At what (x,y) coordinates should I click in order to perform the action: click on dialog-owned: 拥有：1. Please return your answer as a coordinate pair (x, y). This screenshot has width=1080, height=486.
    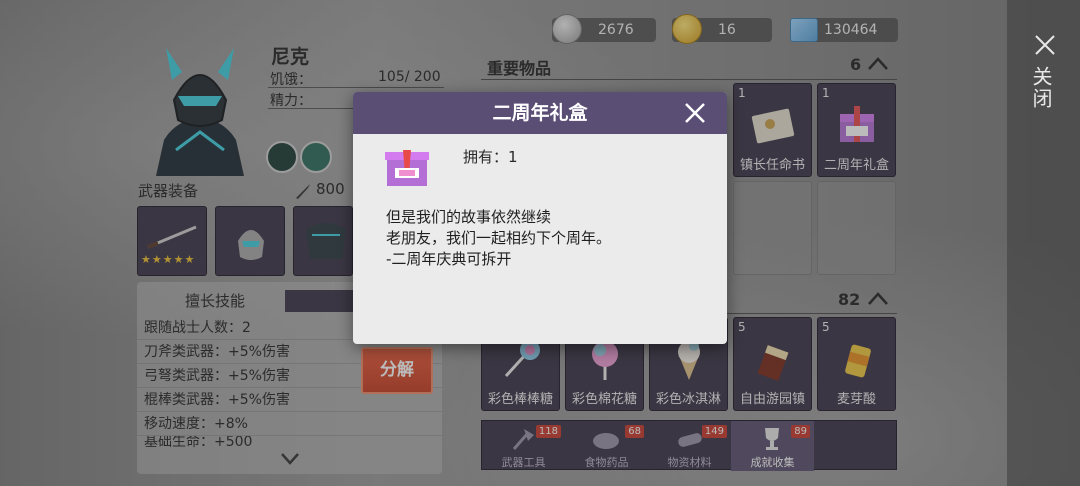
    Looking at the image, I should click on (490, 157).